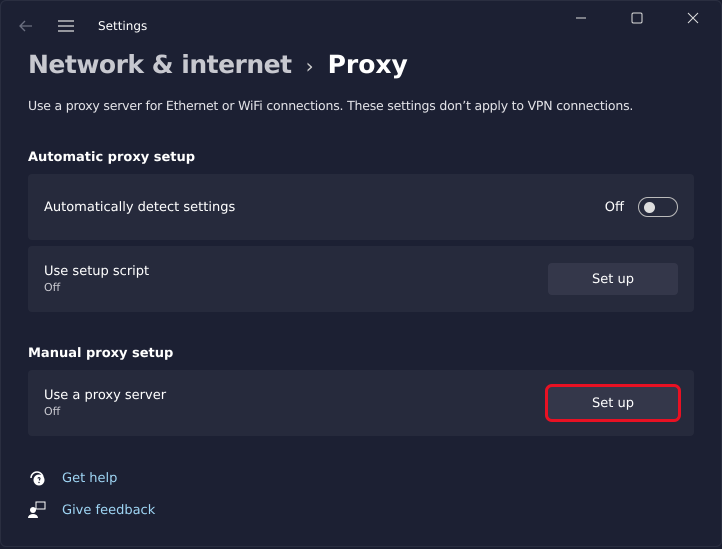 The height and width of the screenshot is (549, 722). Describe the element at coordinates (368, 64) in the screenshot. I see `page-title: Proxy` at that location.